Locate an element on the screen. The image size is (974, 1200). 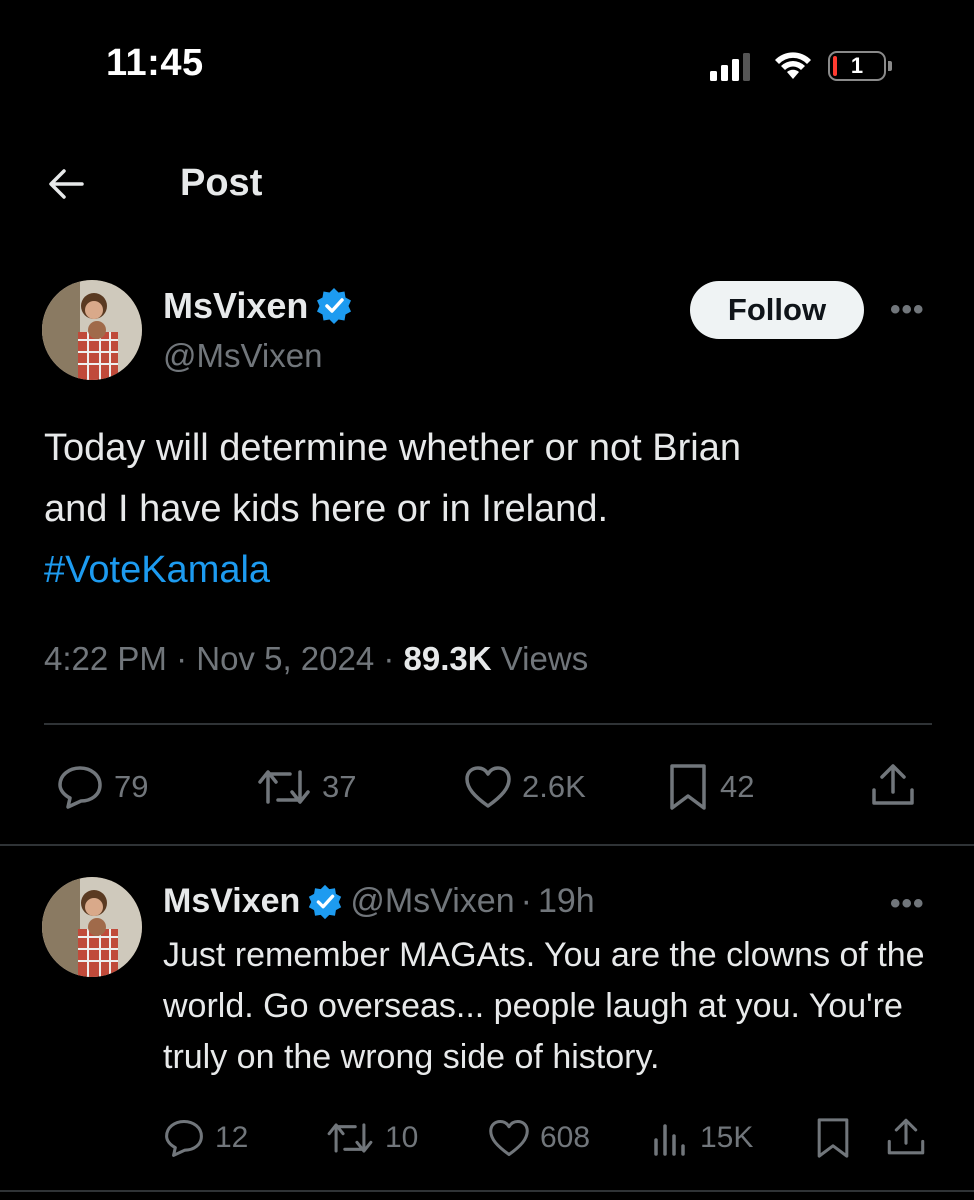
author-name: MsVixen is located at coordinates (235, 306).